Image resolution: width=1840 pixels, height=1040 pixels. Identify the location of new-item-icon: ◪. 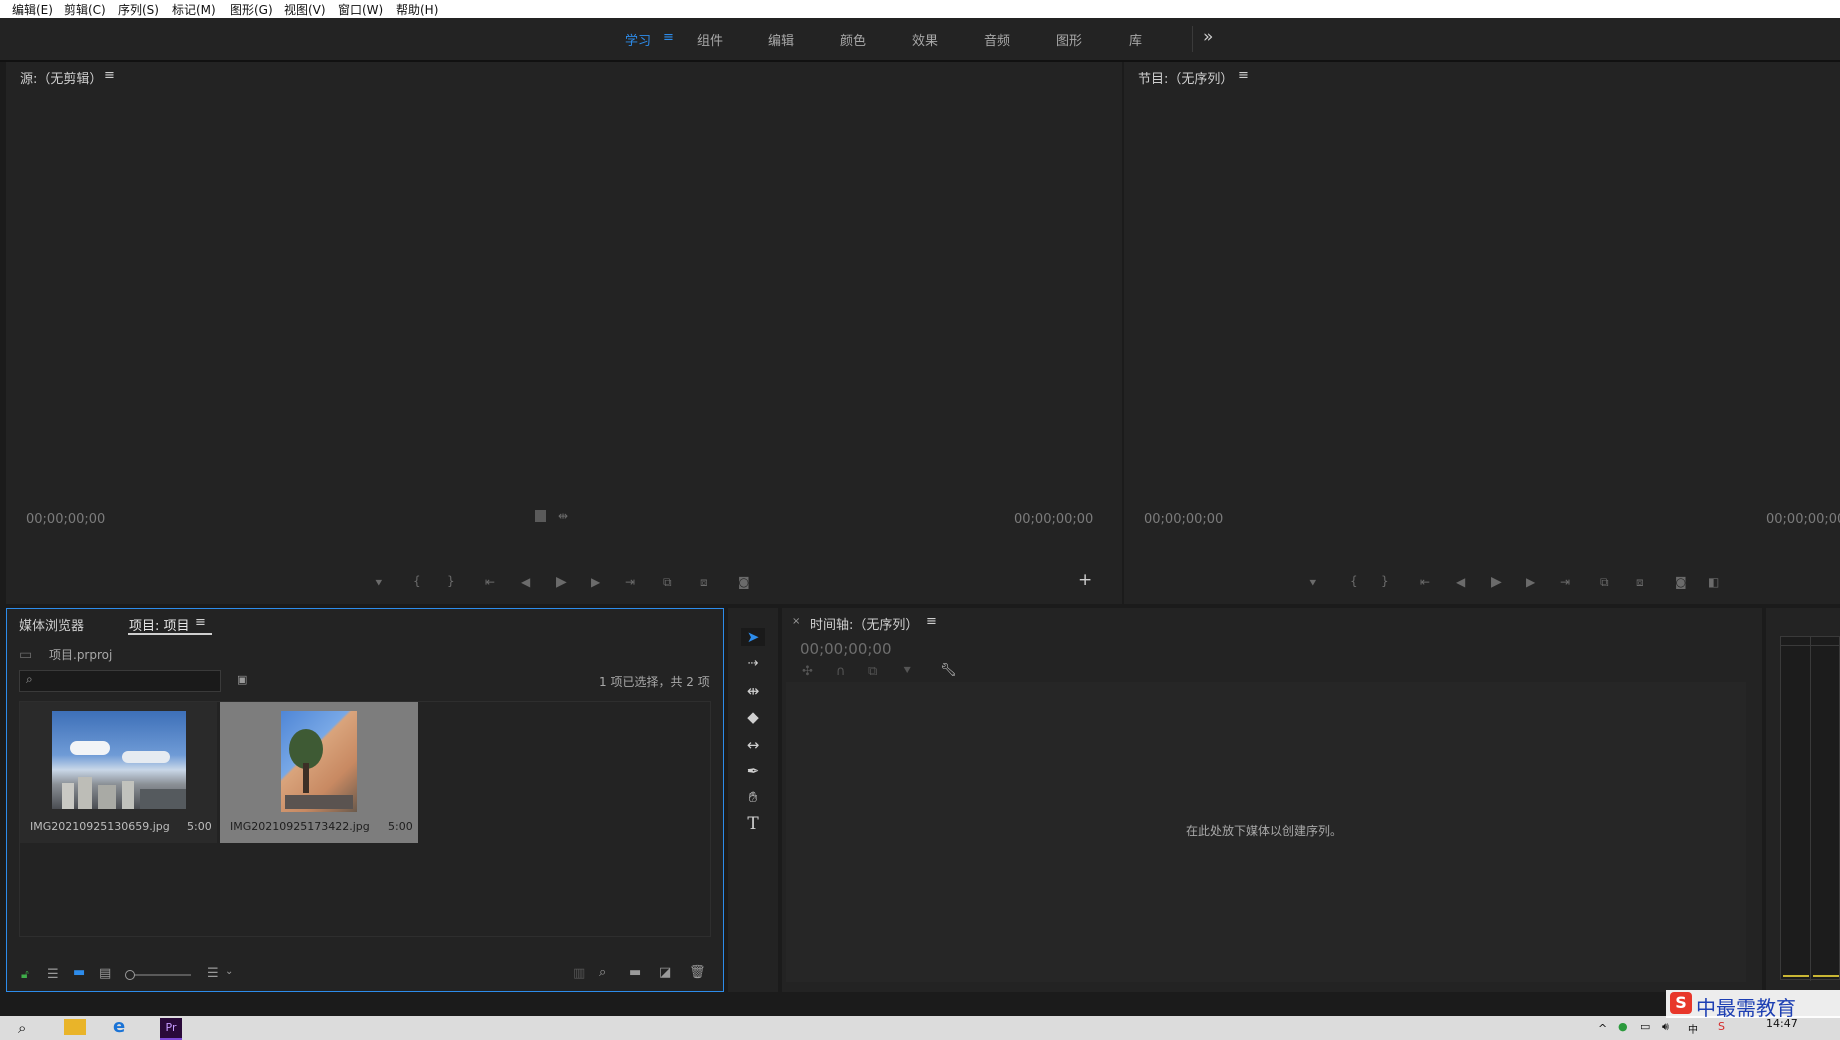
(665, 972).